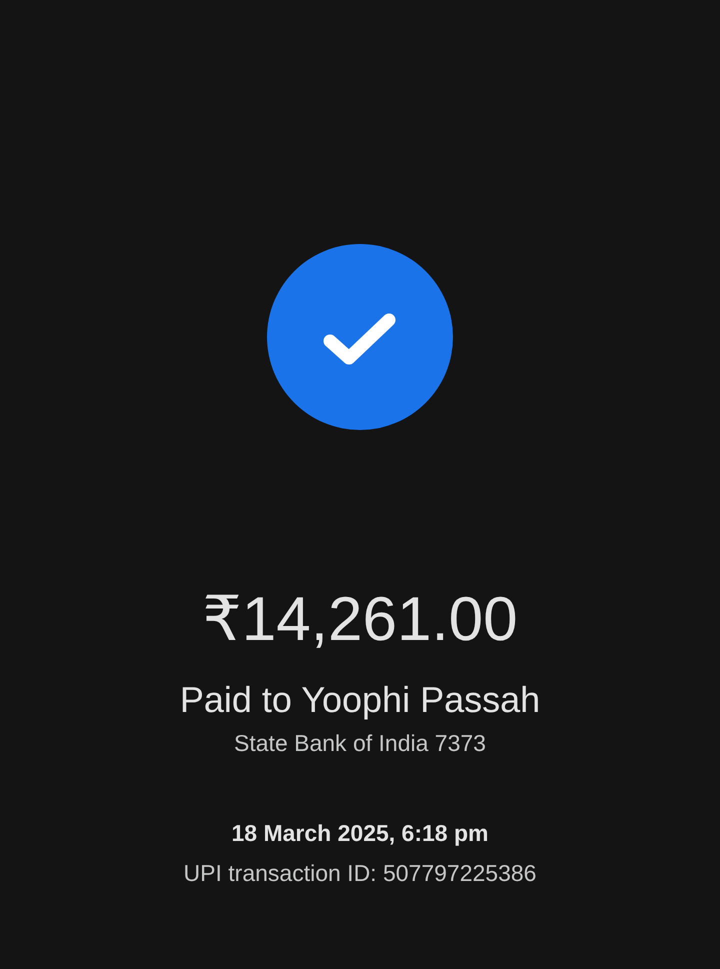 The image size is (720, 969). What do you see at coordinates (360, 743) in the screenshot?
I see `bank-account: State Bank of India 7373` at bounding box center [360, 743].